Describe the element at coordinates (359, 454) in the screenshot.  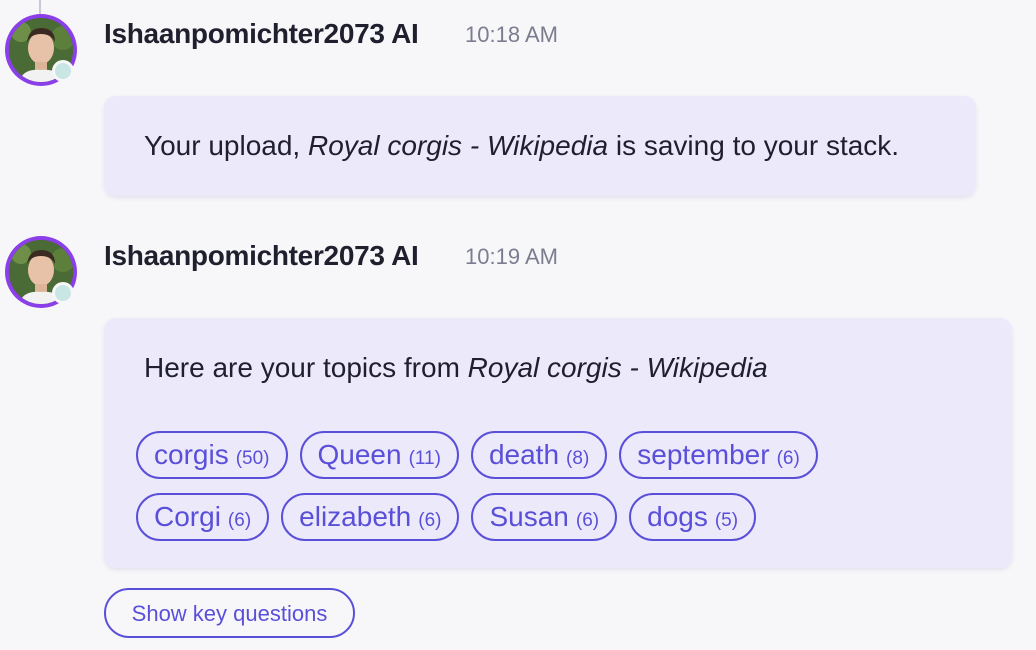
I see `topic-label: Queen` at that location.